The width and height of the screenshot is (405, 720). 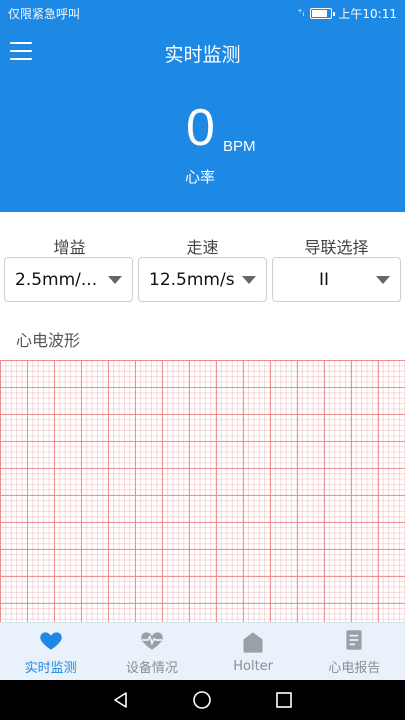 What do you see at coordinates (323, 13) in the screenshot?
I see `battery-icon` at bounding box center [323, 13].